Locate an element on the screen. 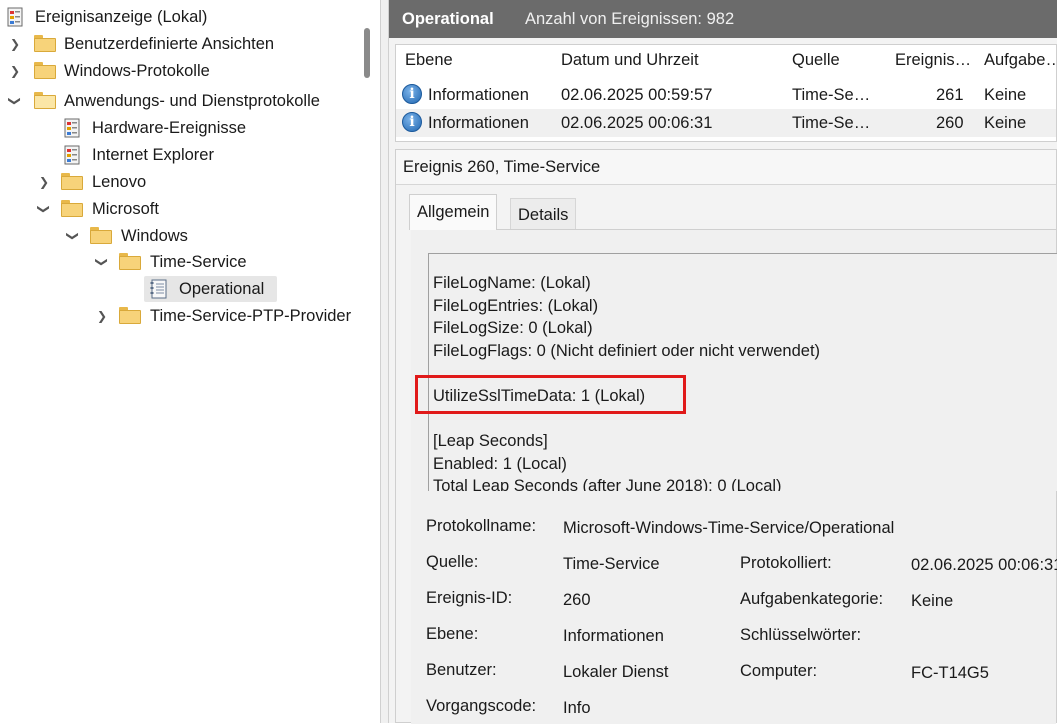  tree-item-label: Internet Explorer is located at coordinates (153, 155).